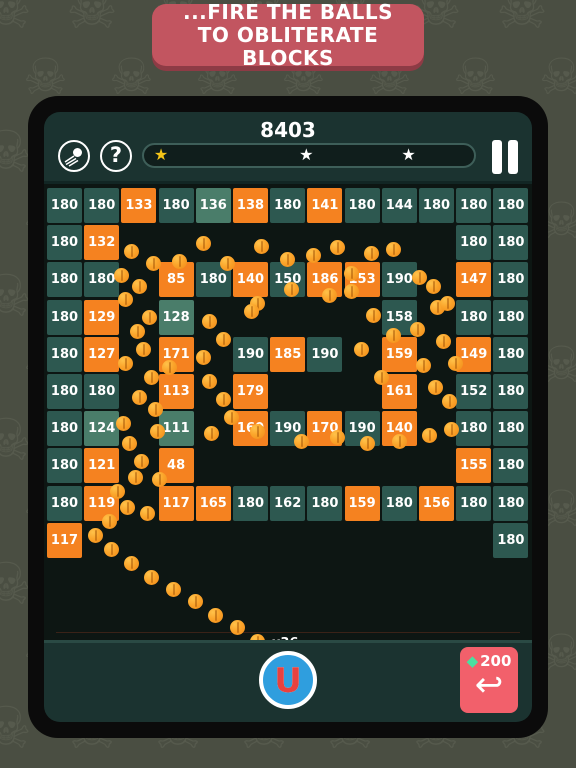 This screenshot has width=576, height=768. Describe the element at coordinates (288, 130) in the screenshot. I see `score-display: 8403` at that location.